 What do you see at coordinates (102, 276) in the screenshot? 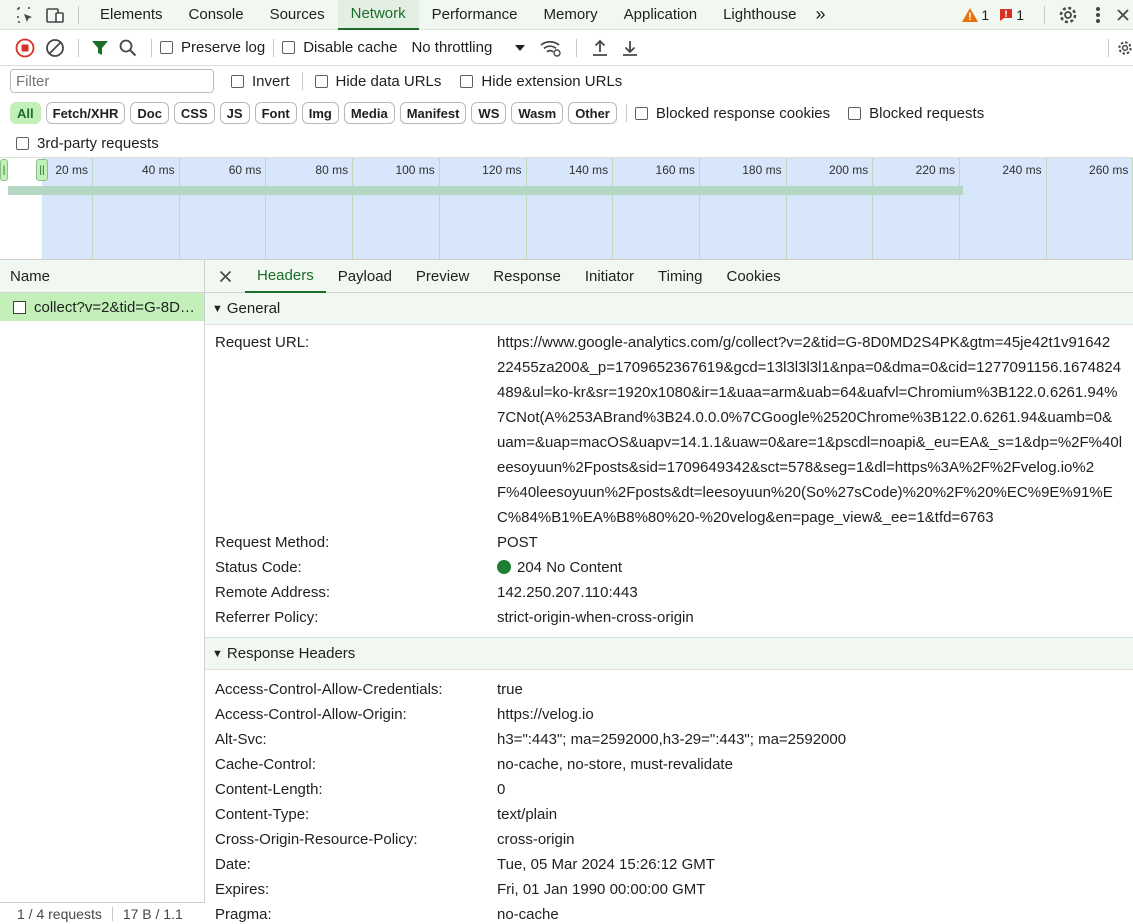
I see `name-column-header: Name` at bounding box center [102, 276].